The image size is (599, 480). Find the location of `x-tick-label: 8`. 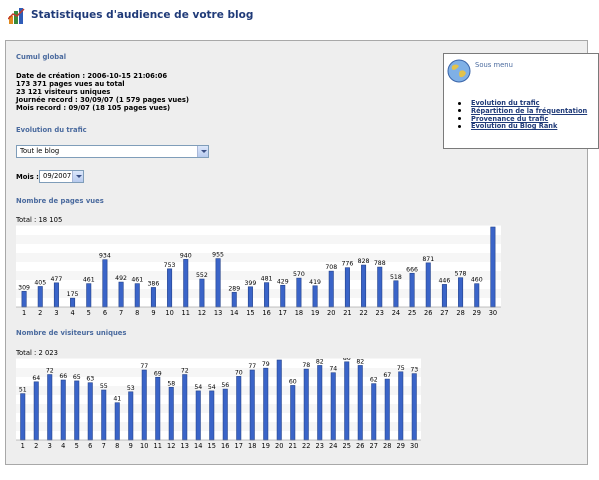

x-tick-label: 8 is located at coordinates (117, 446).